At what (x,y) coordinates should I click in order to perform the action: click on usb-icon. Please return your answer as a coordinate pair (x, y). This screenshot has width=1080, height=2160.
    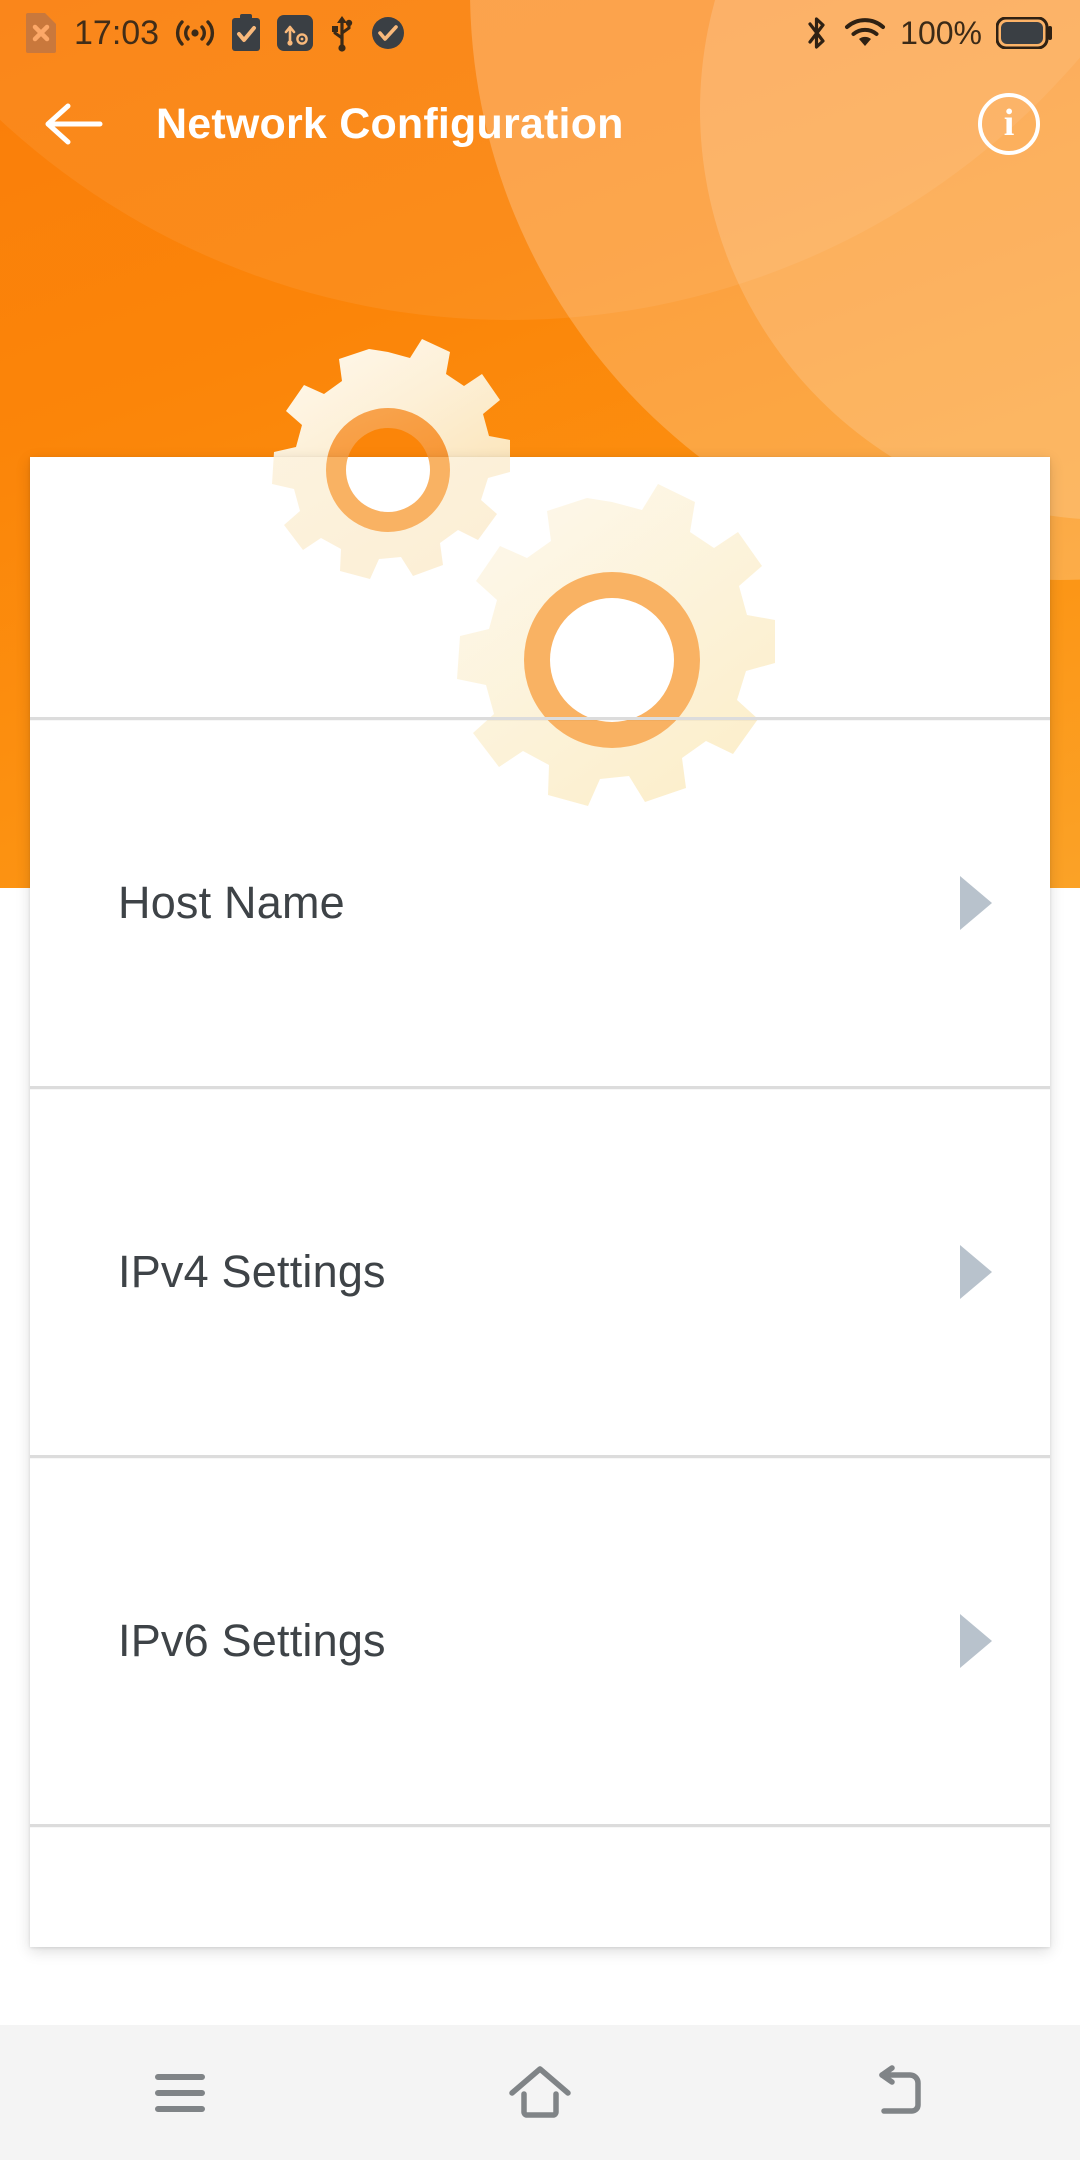
    Looking at the image, I should click on (342, 34).